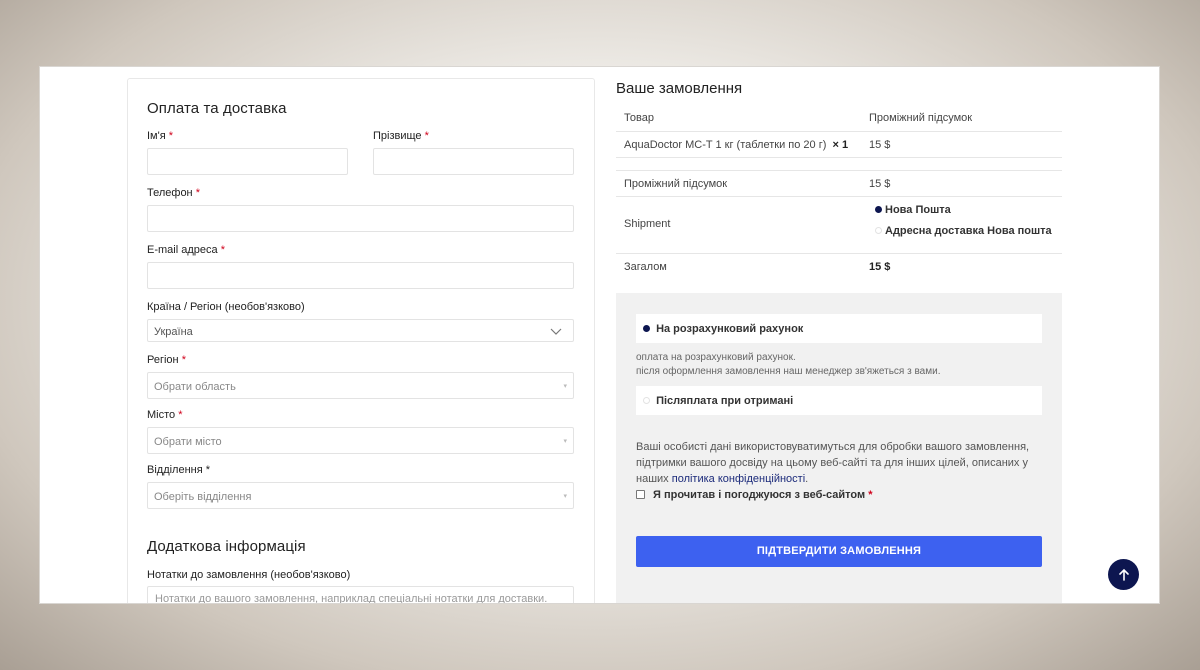  What do you see at coordinates (639, 118) in the screenshot?
I see `col-product-header: Товар` at bounding box center [639, 118].